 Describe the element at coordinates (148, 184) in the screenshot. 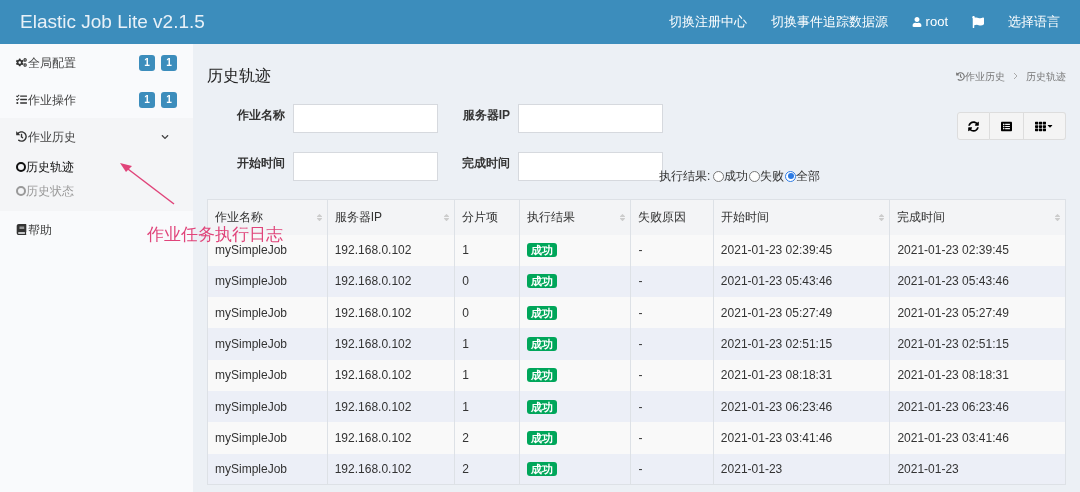

I see `annotation-arrow` at that location.